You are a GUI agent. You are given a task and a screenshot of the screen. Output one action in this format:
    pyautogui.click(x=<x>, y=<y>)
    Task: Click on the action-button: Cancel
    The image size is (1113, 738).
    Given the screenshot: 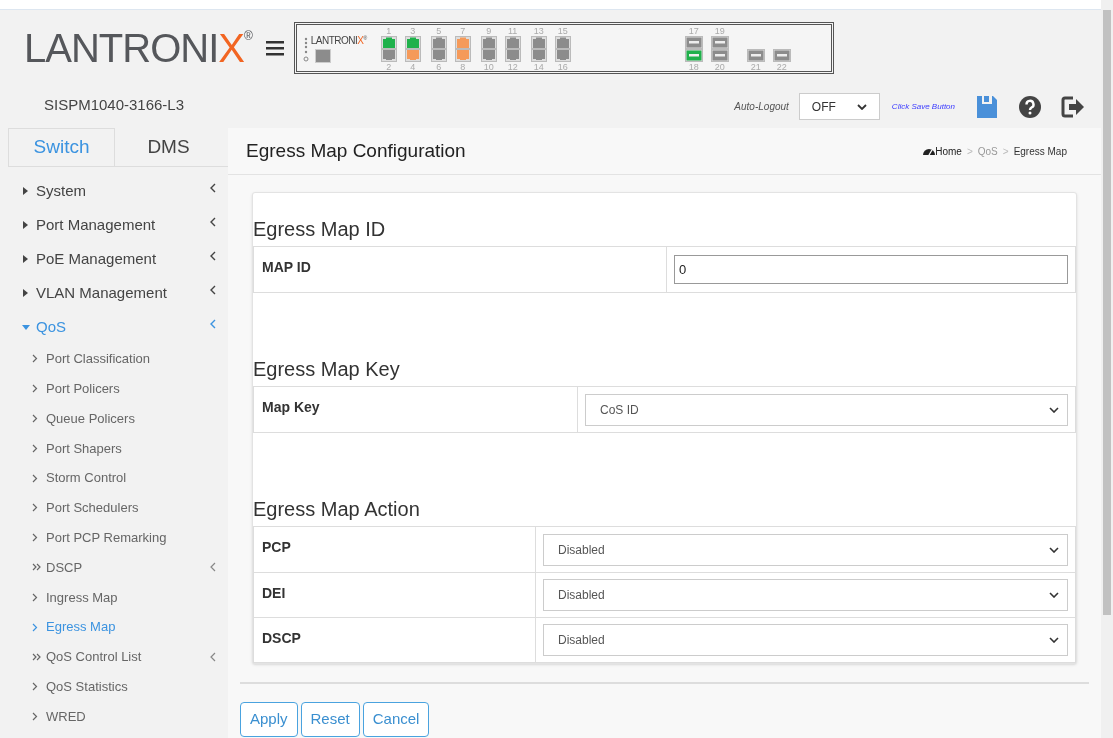 What is the action you would take?
    pyautogui.click(x=396, y=719)
    